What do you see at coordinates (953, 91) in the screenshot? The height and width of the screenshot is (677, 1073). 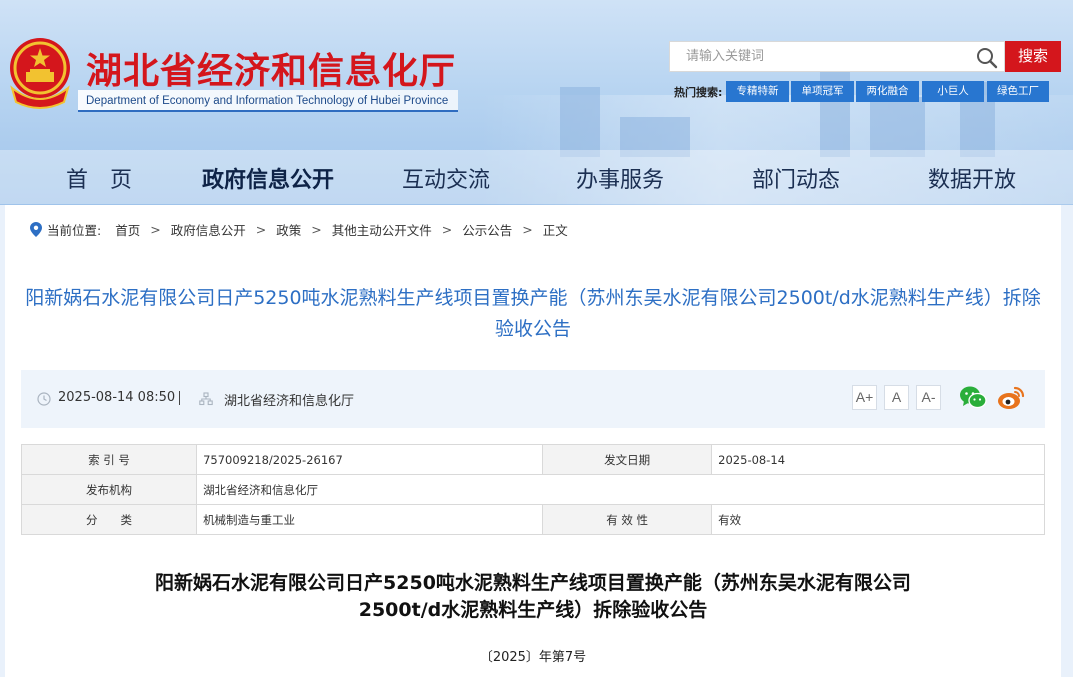 I see `hot-tag-xiaojuren: 小巨人` at bounding box center [953, 91].